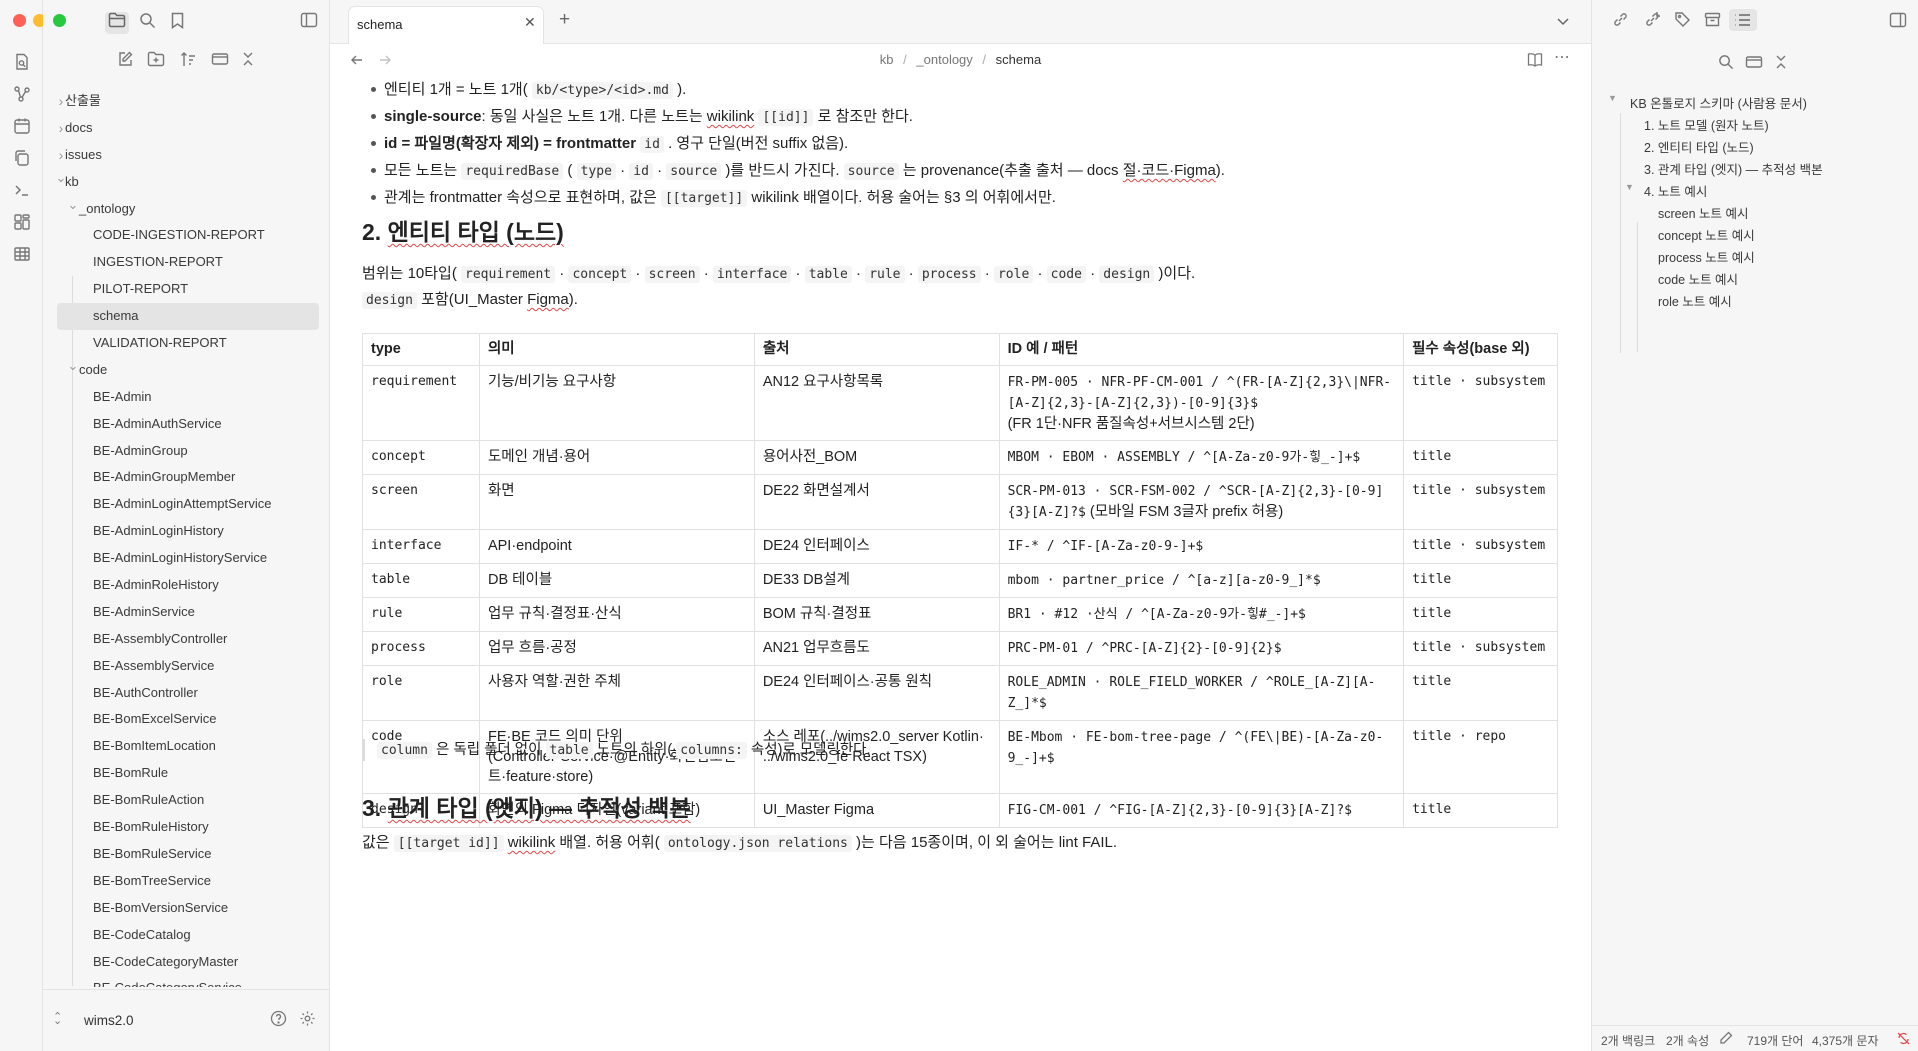 The width and height of the screenshot is (1918, 1051). I want to click on id-pattern: IF-* / ^IF-[A-Za-z0-9-]+$, so click(1105, 546).